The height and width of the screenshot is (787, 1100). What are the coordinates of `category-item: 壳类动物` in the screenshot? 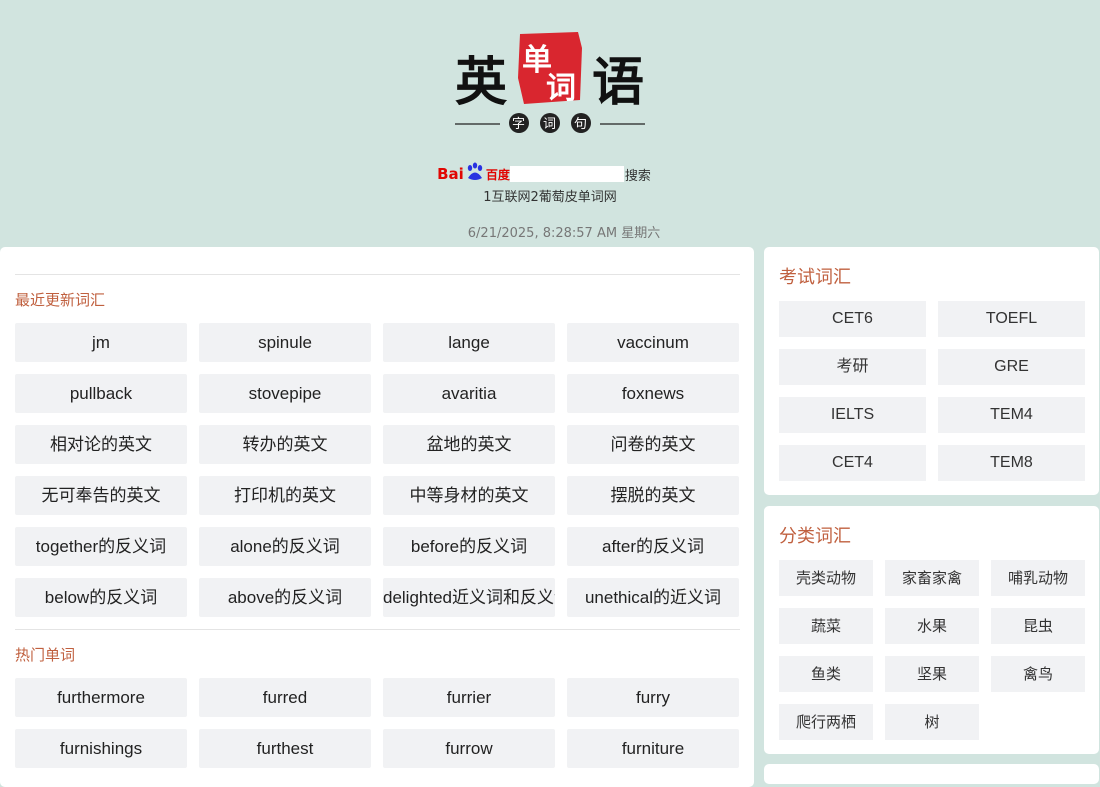 It's located at (826, 578).